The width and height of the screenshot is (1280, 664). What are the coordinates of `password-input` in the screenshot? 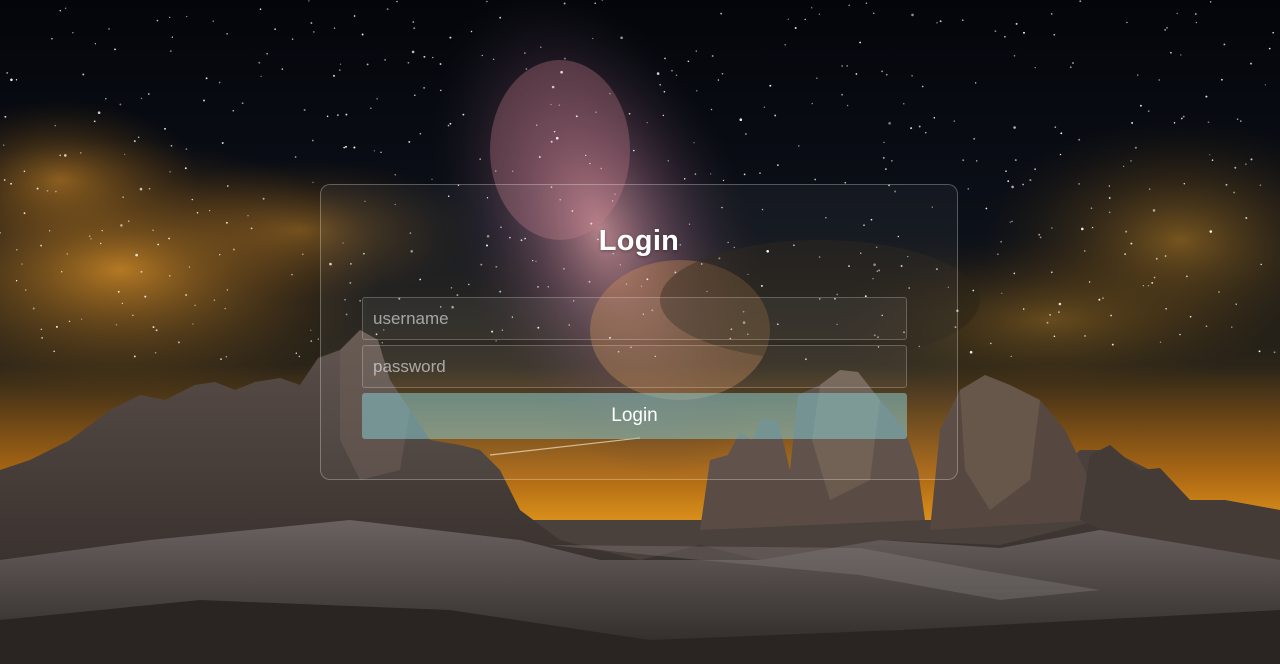 It's located at (634, 366).